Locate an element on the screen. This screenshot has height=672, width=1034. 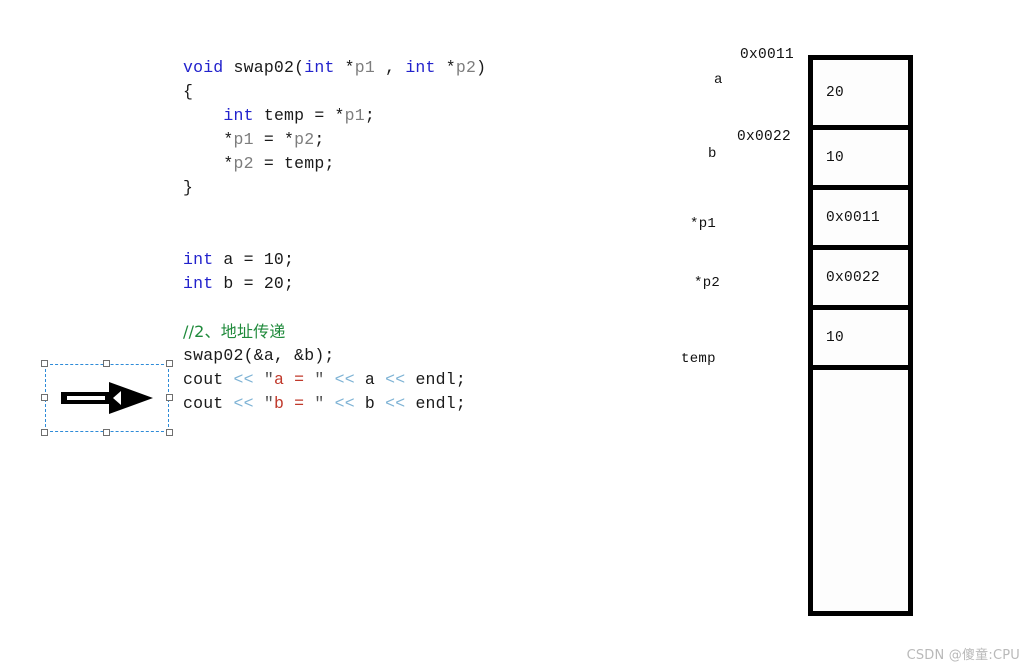
memory-label-a: a is located at coordinates (718, 80).